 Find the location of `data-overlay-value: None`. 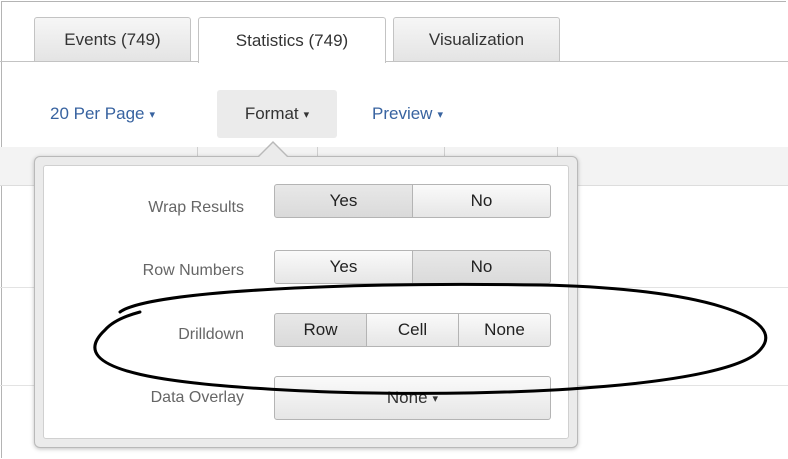

data-overlay-value: None is located at coordinates (407, 397).